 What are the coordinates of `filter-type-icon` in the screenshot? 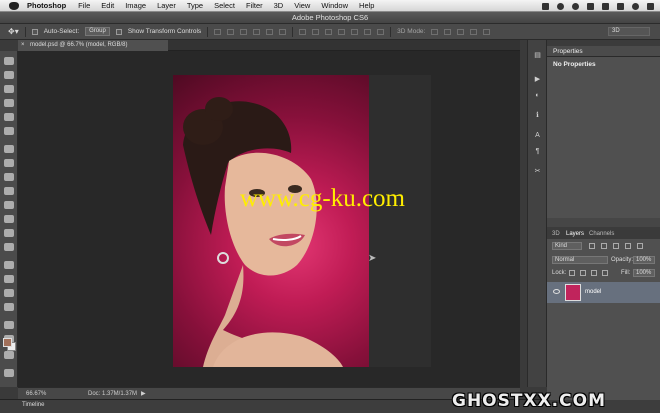 It's located at (616, 246).